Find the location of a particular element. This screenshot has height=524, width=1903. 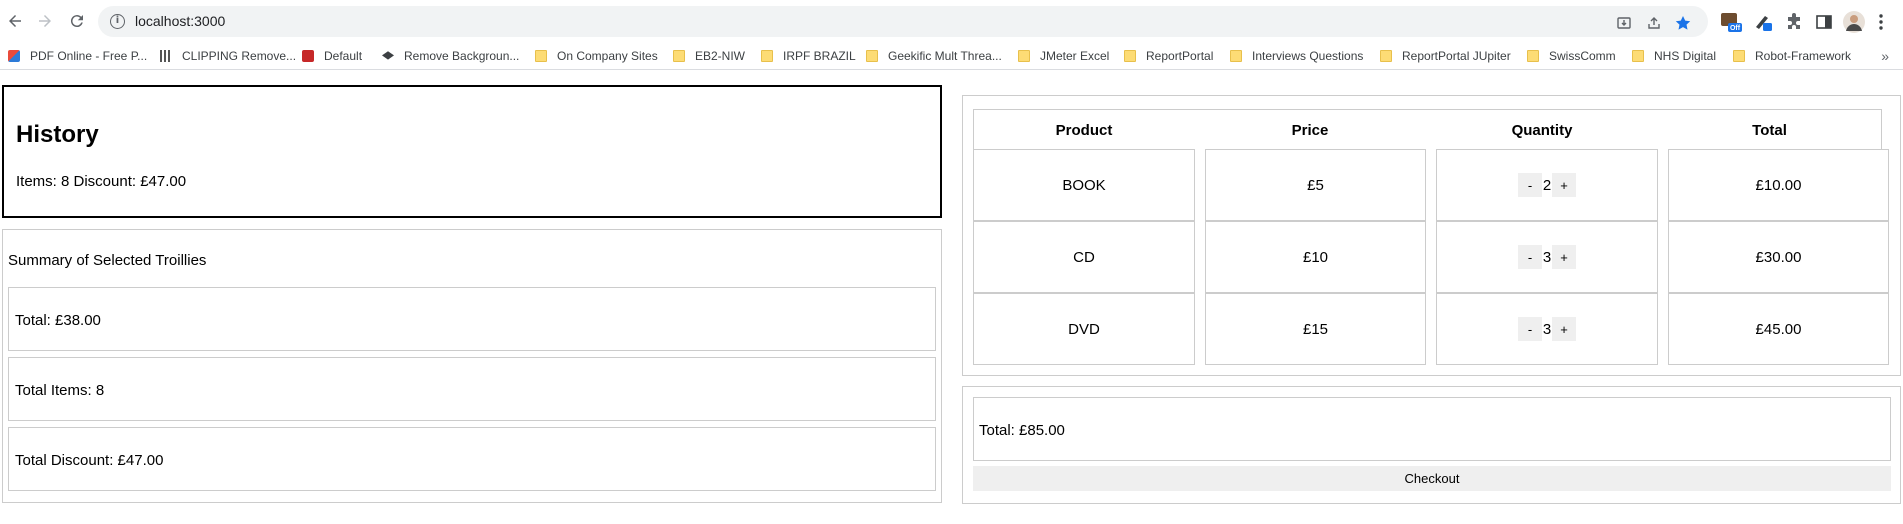

puzzle-extensions-icon is located at coordinates (1794, 22).